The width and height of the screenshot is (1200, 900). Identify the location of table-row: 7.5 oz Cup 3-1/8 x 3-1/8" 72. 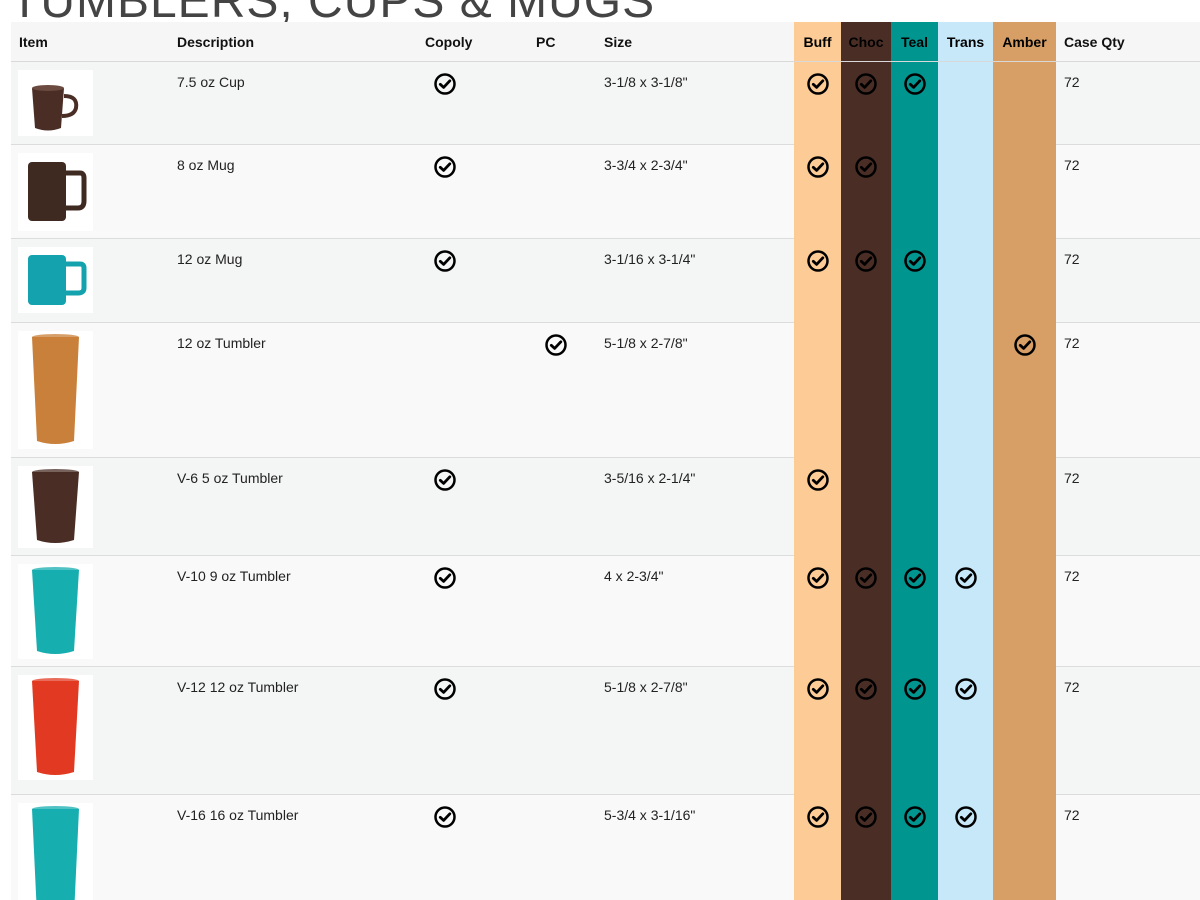
(605, 103).